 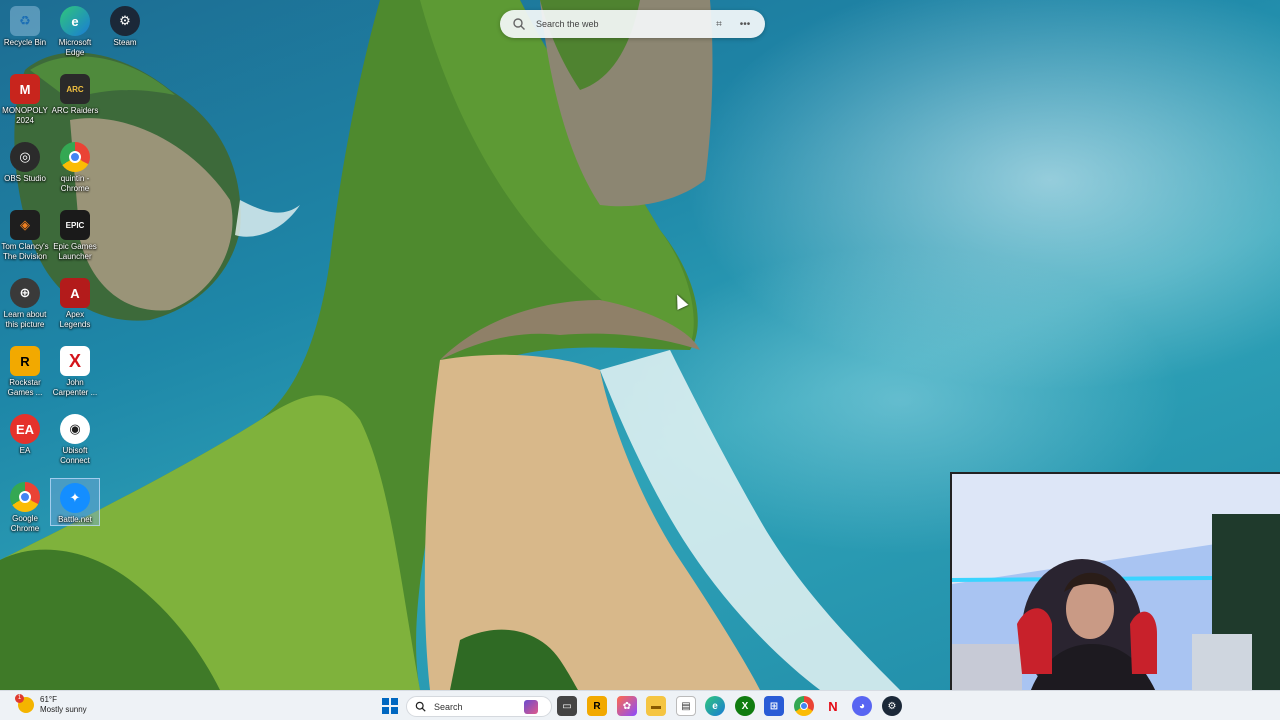 I want to click on taskbar-search, so click(x=479, y=706).